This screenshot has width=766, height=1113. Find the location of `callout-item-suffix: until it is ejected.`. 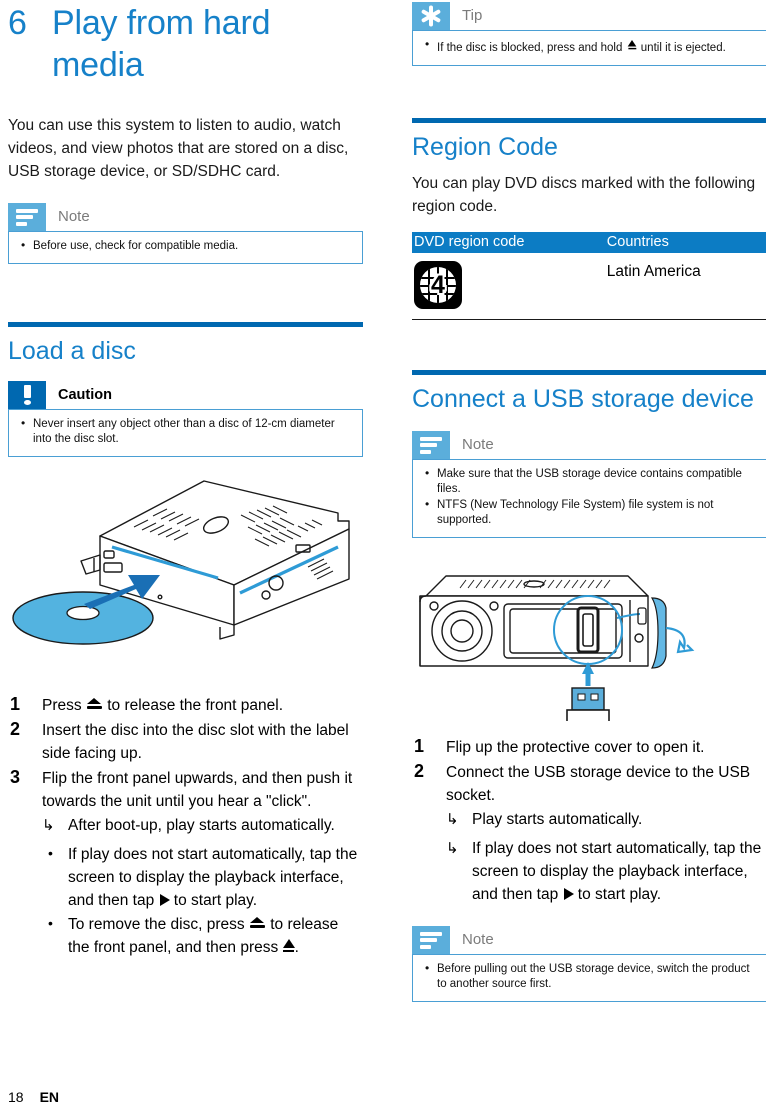

callout-item-suffix: until it is ejected. is located at coordinates (681, 48).